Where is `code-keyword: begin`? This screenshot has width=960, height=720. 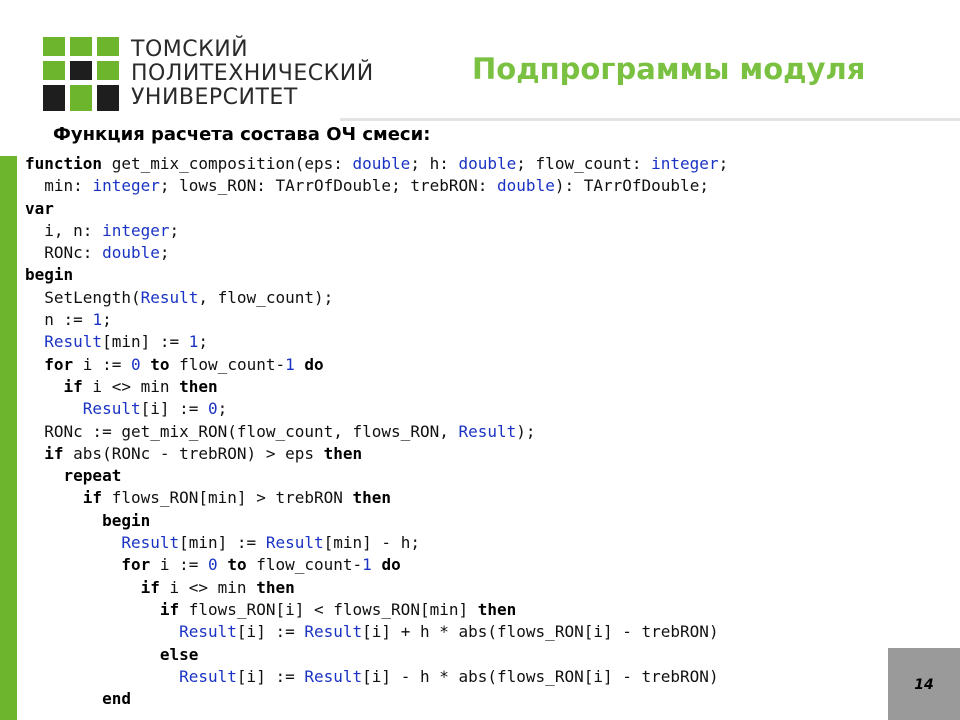
code-keyword: begin is located at coordinates (126, 520).